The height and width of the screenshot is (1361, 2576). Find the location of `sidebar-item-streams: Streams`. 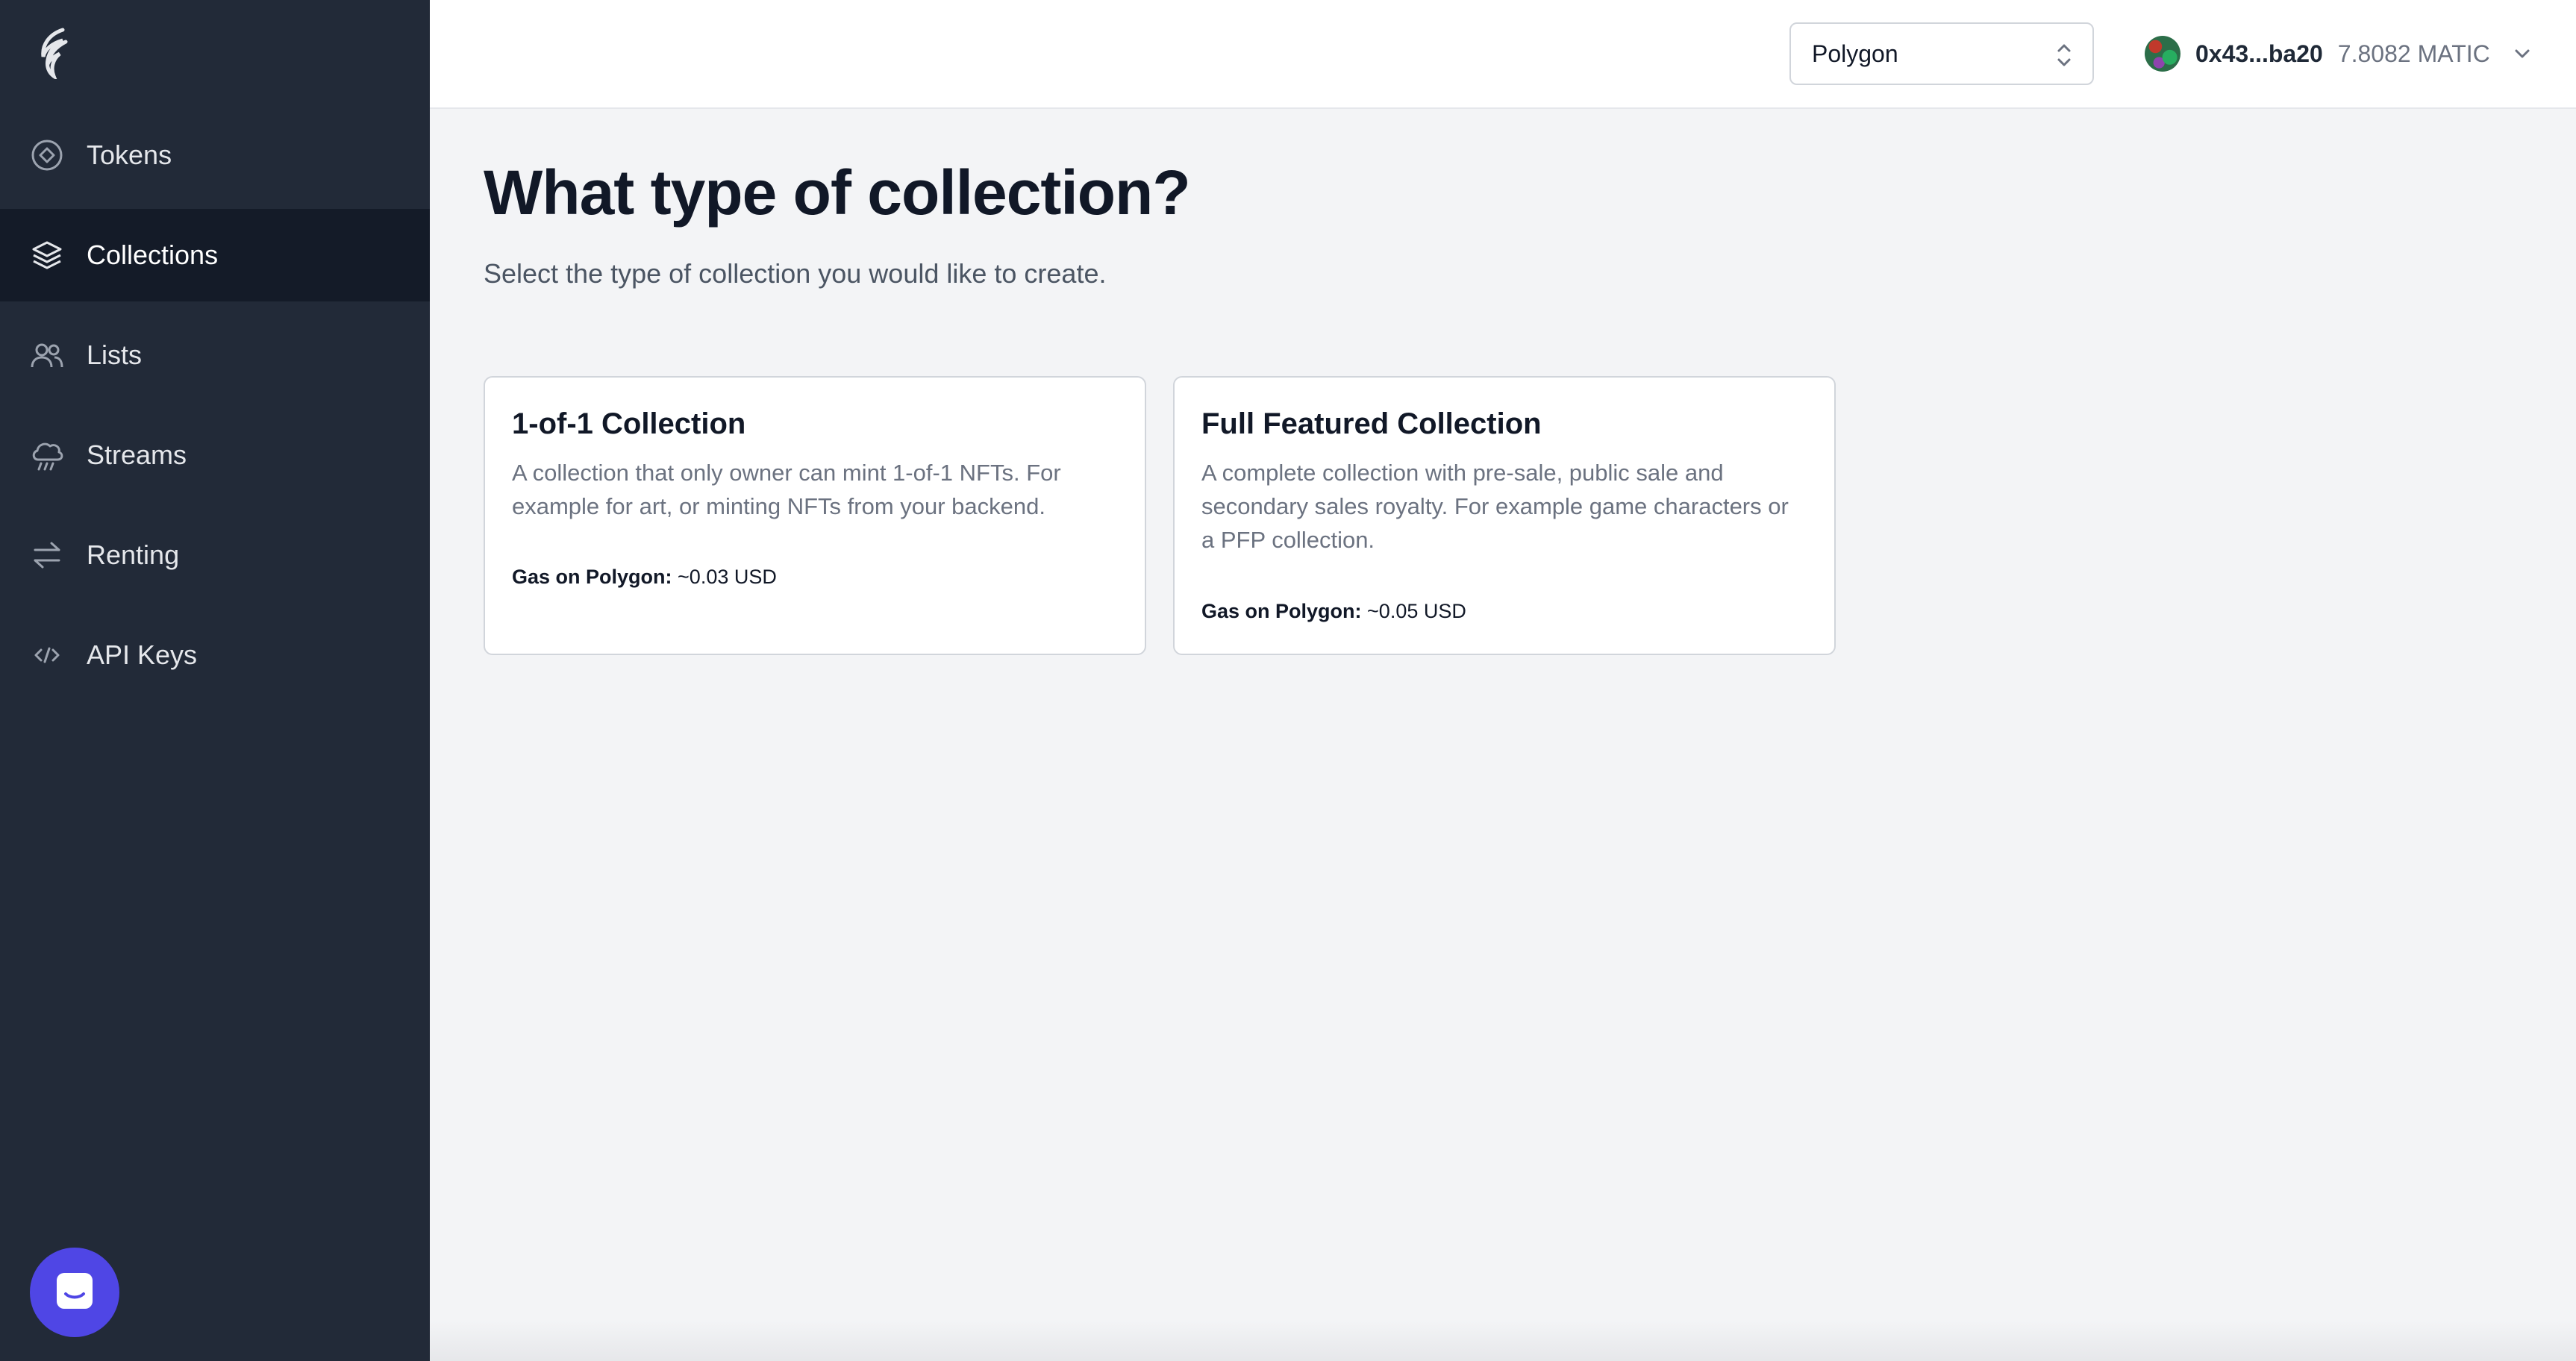

sidebar-item-streams: Streams is located at coordinates (215, 455).